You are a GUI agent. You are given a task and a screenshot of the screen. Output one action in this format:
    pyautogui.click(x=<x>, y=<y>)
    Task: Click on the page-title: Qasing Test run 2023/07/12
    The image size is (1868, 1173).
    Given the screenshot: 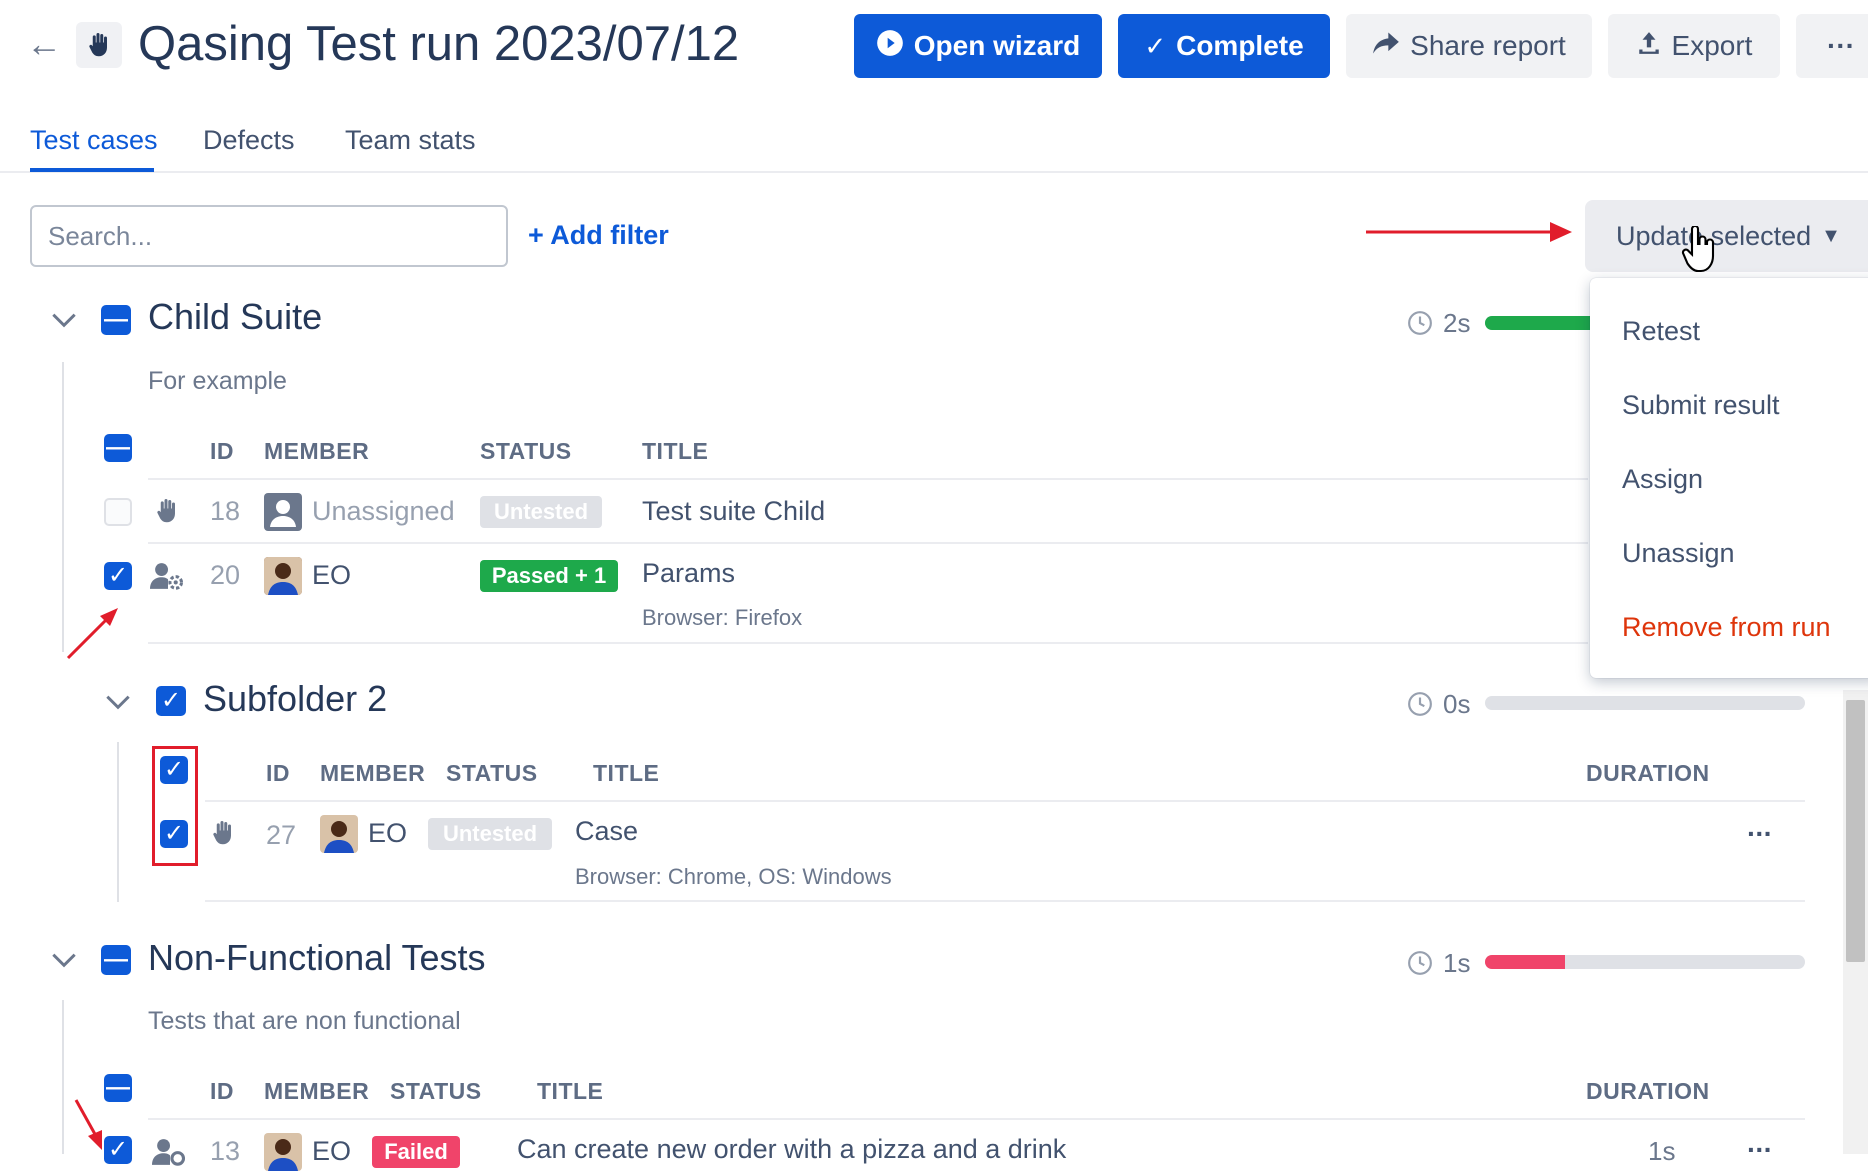 What is the action you would take?
    pyautogui.click(x=439, y=44)
    